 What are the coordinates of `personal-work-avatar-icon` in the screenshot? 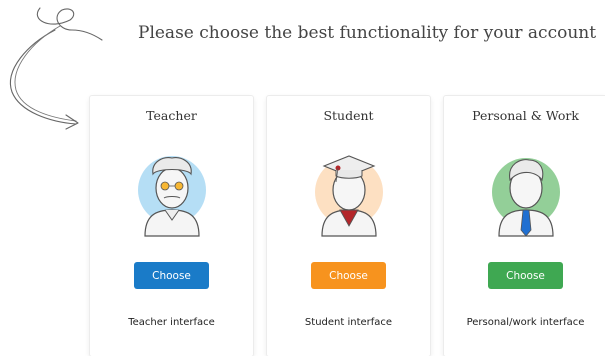 It's located at (526, 197).